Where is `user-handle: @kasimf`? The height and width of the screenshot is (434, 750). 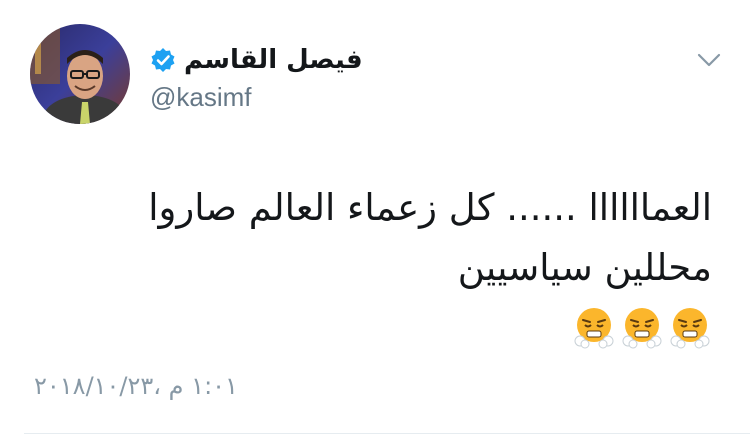
user-handle: @kasimf is located at coordinates (201, 97).